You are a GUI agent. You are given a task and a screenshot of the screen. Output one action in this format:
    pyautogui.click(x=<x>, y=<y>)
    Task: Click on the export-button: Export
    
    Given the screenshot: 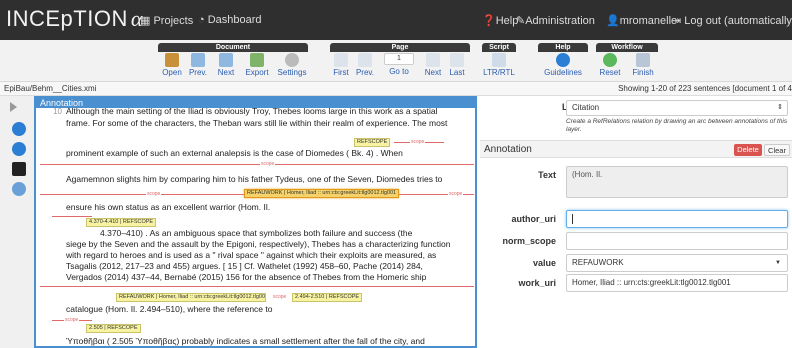 What is the action you would take?
    pyautogui.click(x=257, y=67)
    